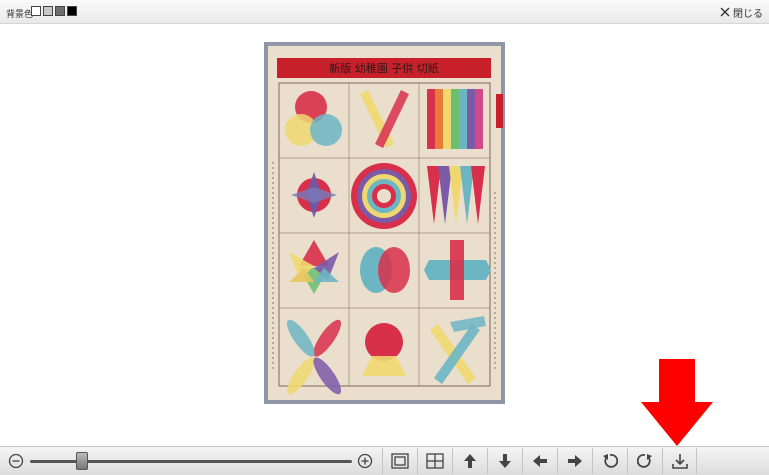 The image size is (769, 475). I want to click on rotate-left-button, so click(609, 461).